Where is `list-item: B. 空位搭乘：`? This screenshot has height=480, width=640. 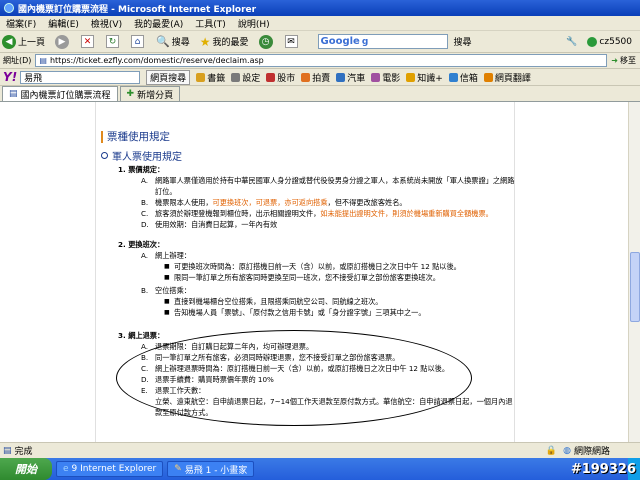
list-item: B. 空位搭乘： is located at coordinates (166, 290).